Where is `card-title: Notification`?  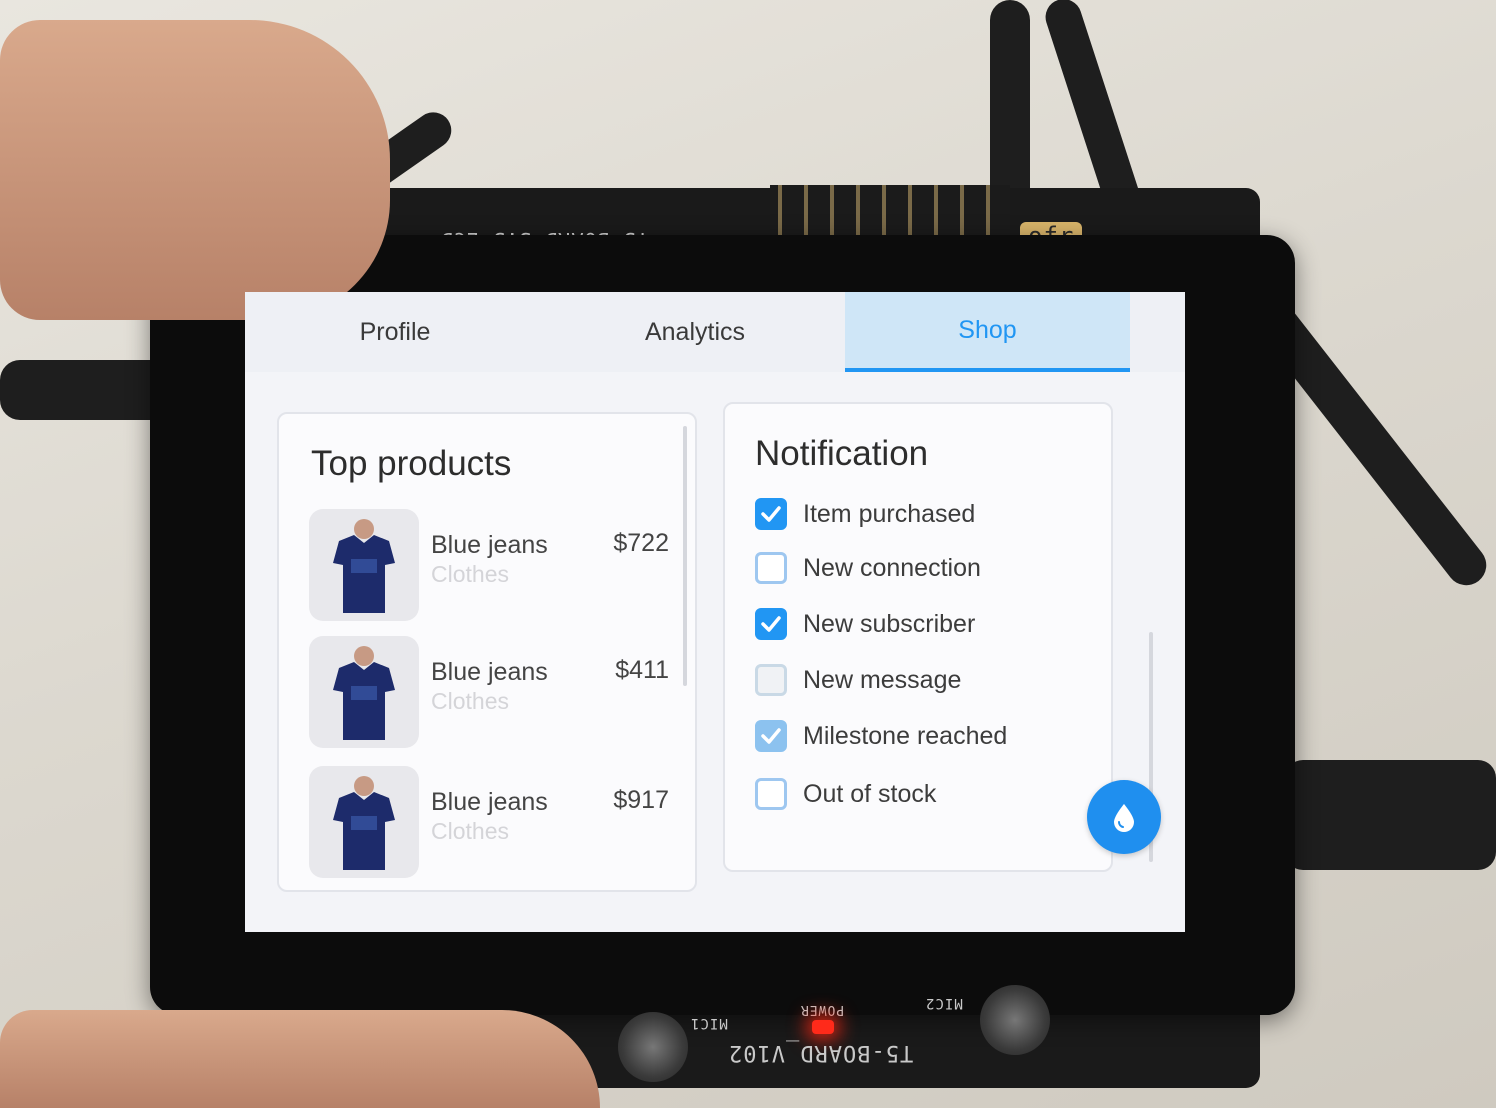
card-title: Notification is located at coordinates (842, 453).